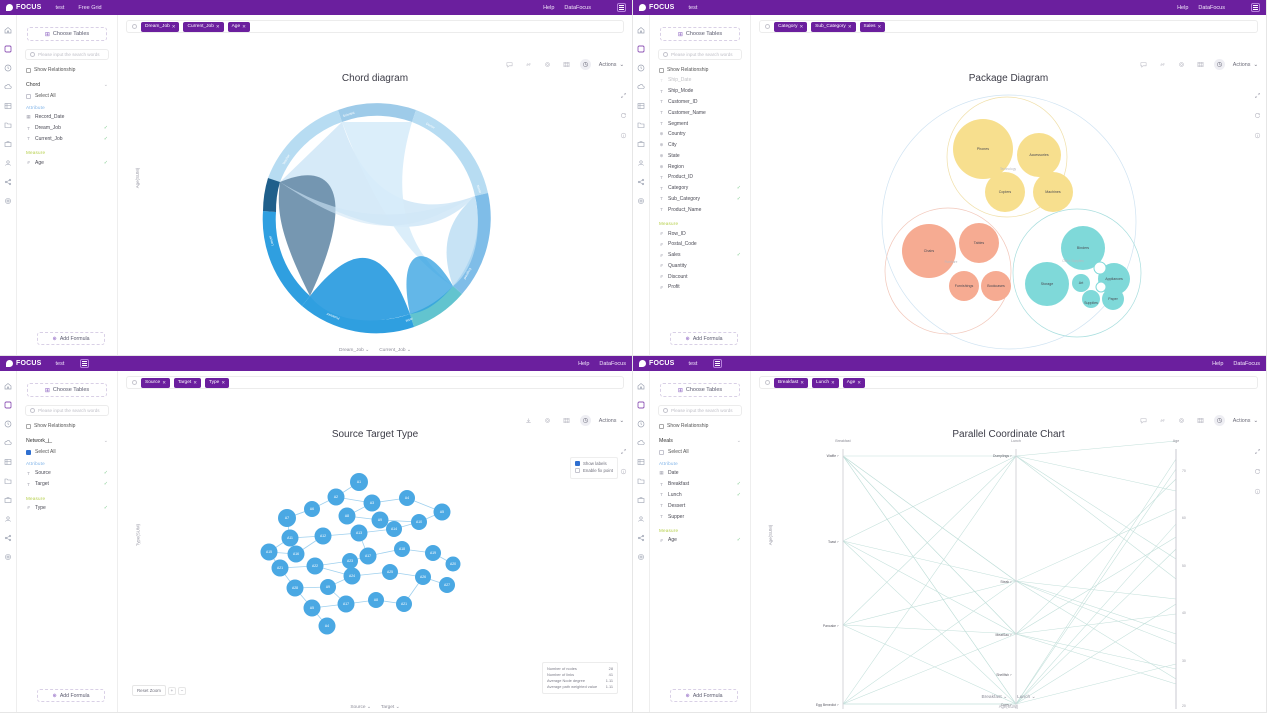  I want to click on nav-free-grid: Free Grid, so click(89, 8).